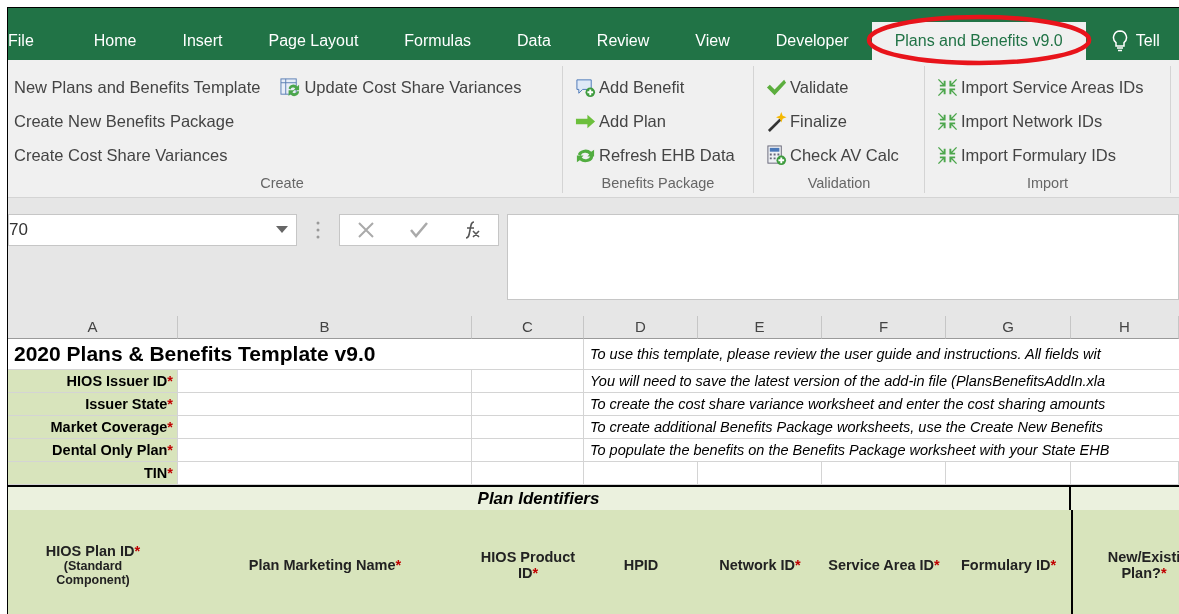  I want to click on column-heading: New/Existi Plan?*, so click(1125, 562).